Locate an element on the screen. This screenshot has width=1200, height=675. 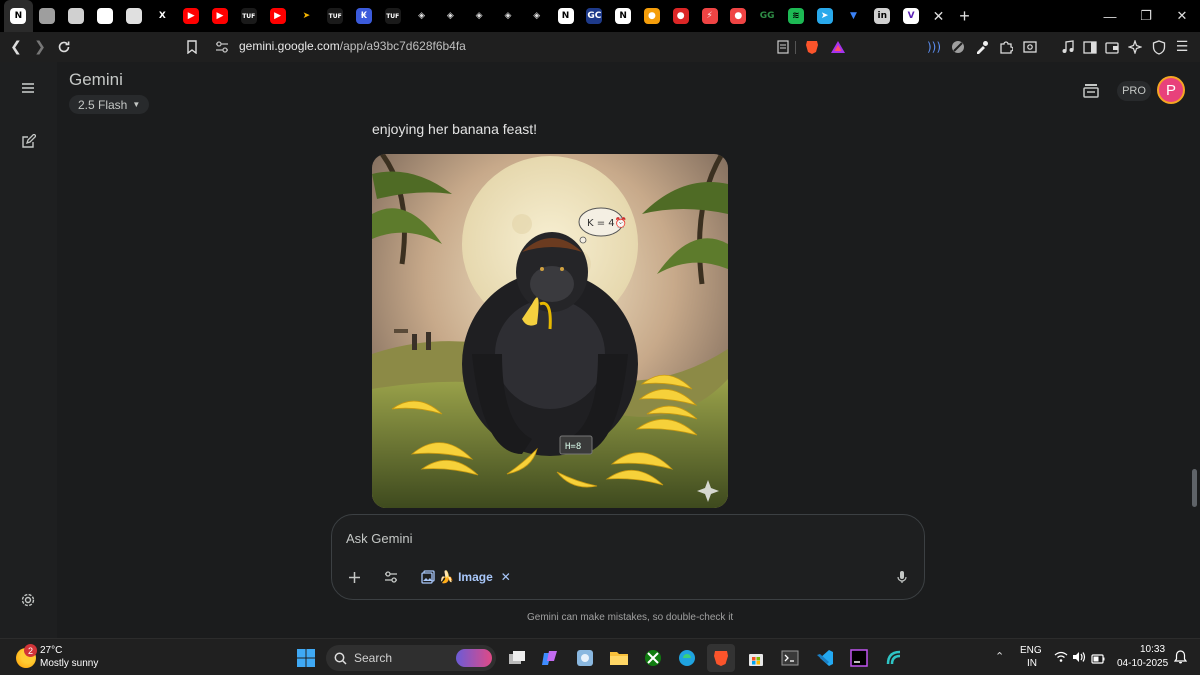
restore-button: ❐ is located at coordinates (1146, 16).